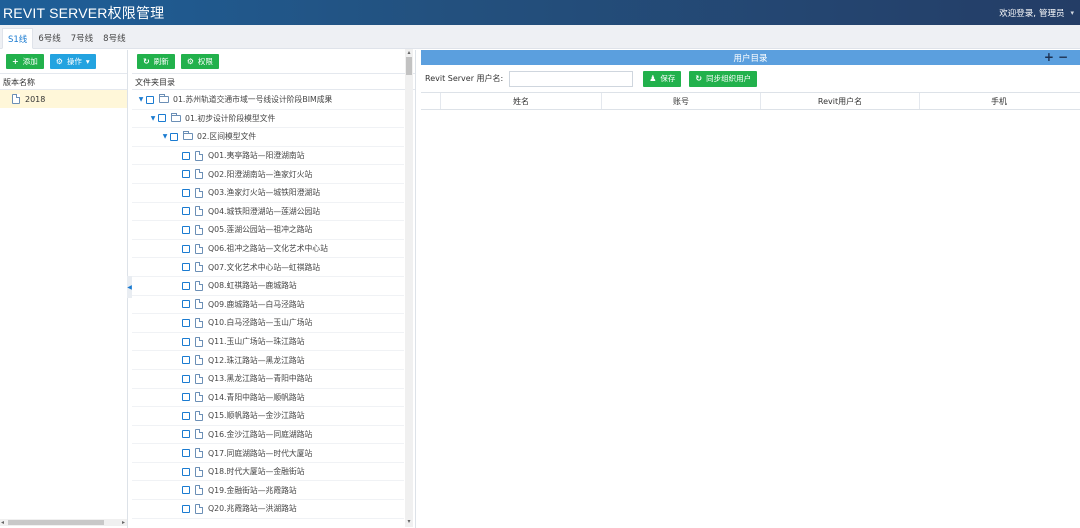 The width and height of the screenshot is (1080, 528). Describe the element at coordinates (1051, 13) in the screenshot. I see `user-name: 管理员` at that location.